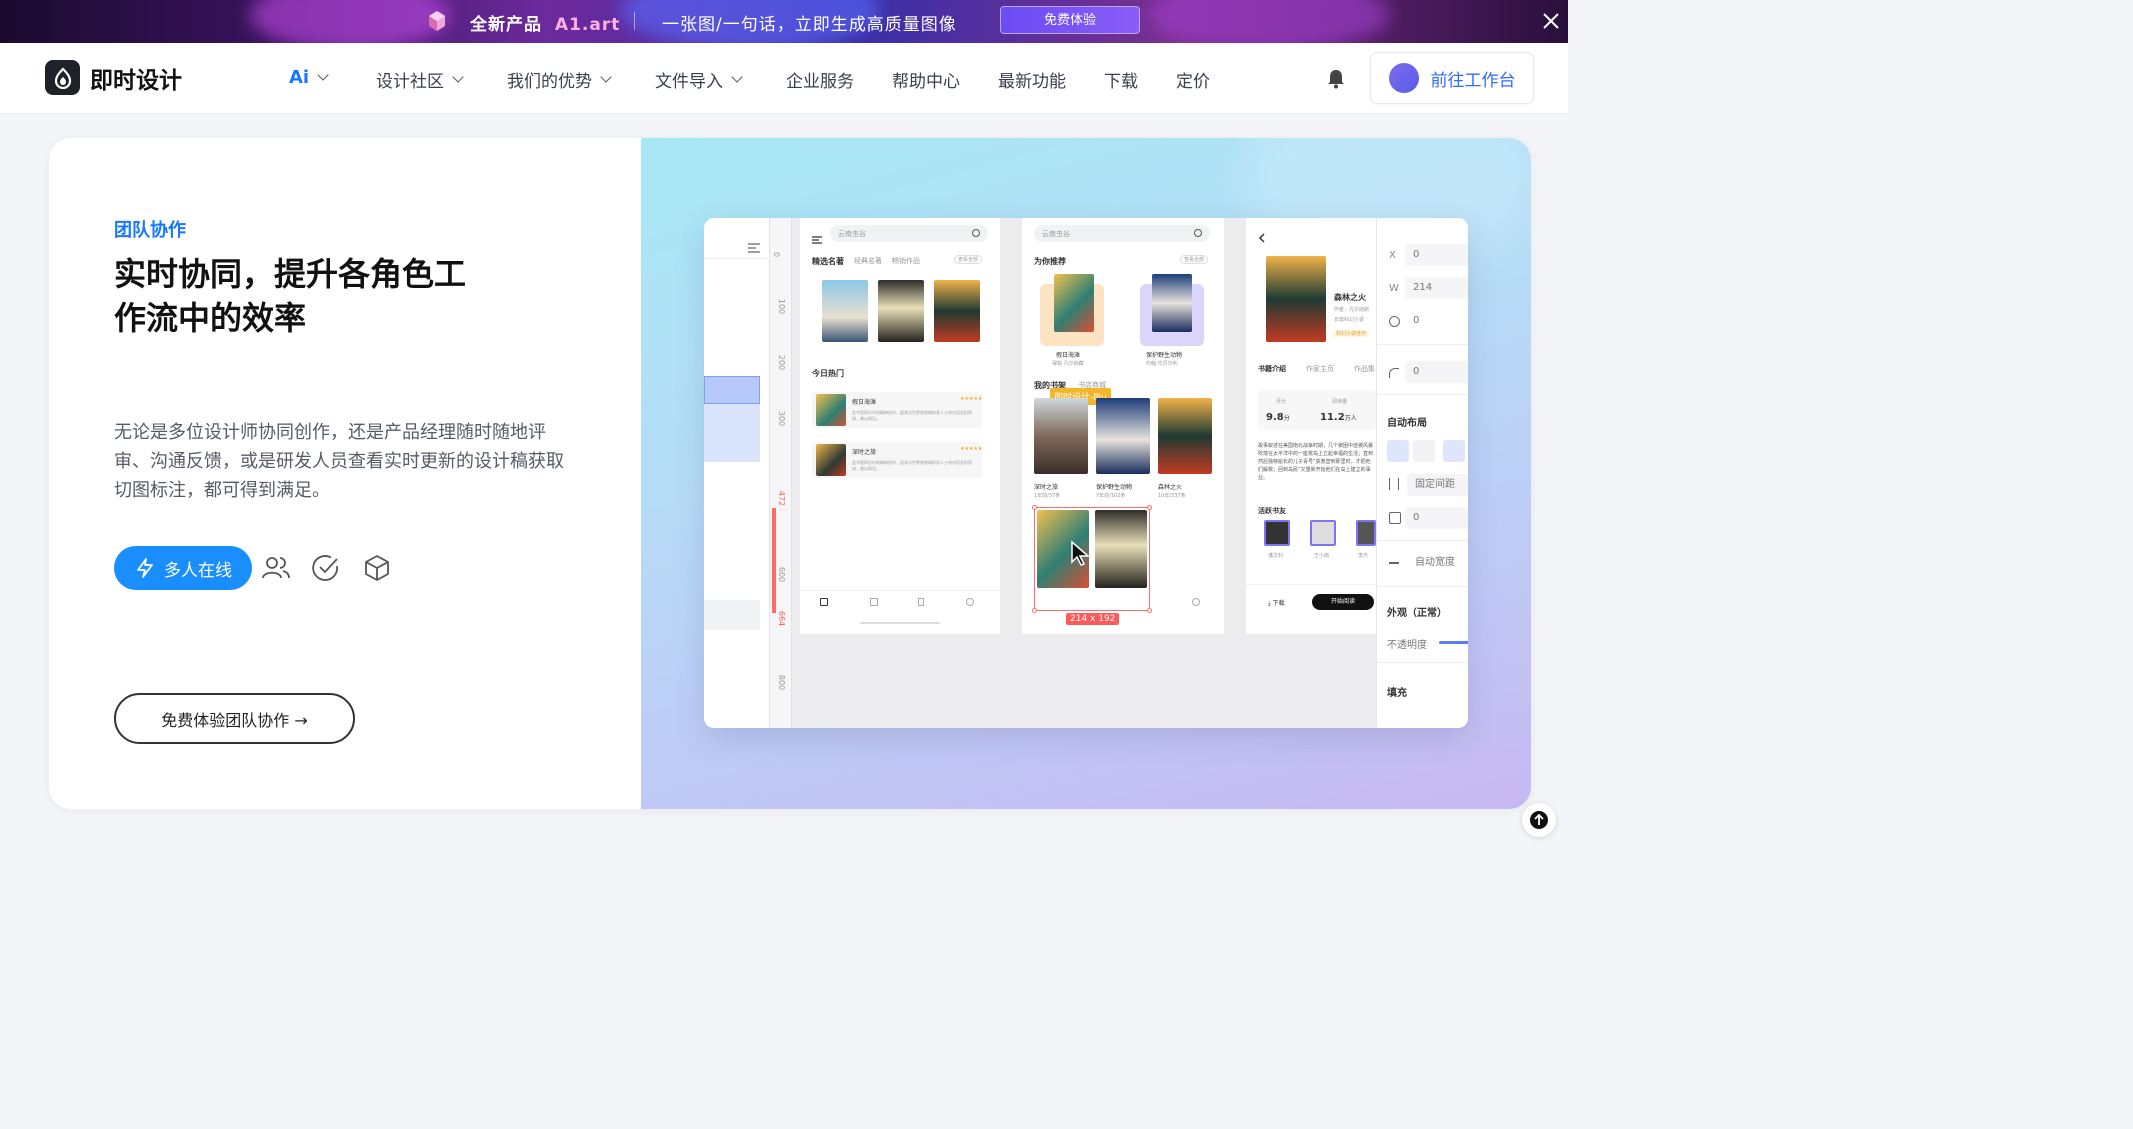 This screenshot has width=2133, height=1129. I want to click on cube-icon, so click(377, 568).